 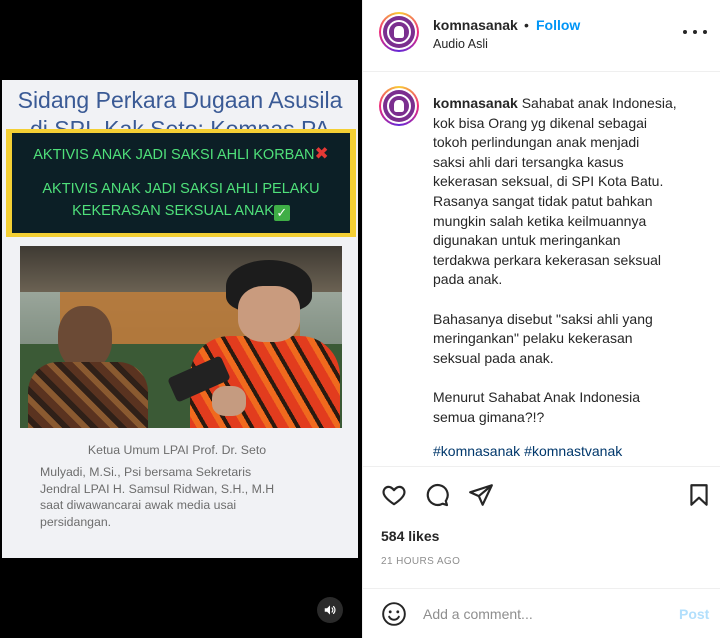 What do you see at coordinates (181, 211) in the screenshot?
I see `banner-line-3: KEKERASAN SEKSUAL ANAK ✓` at bounding box center [181, 211].